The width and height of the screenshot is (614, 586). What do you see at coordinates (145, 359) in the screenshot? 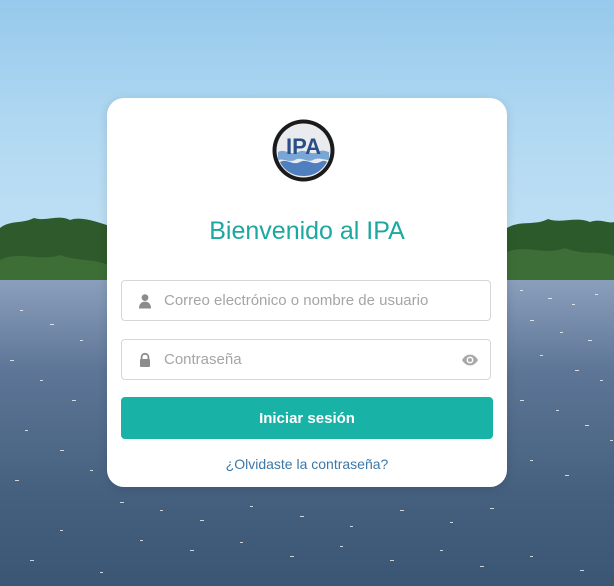
I see `lock-icon` at bounding box center [145, 359].